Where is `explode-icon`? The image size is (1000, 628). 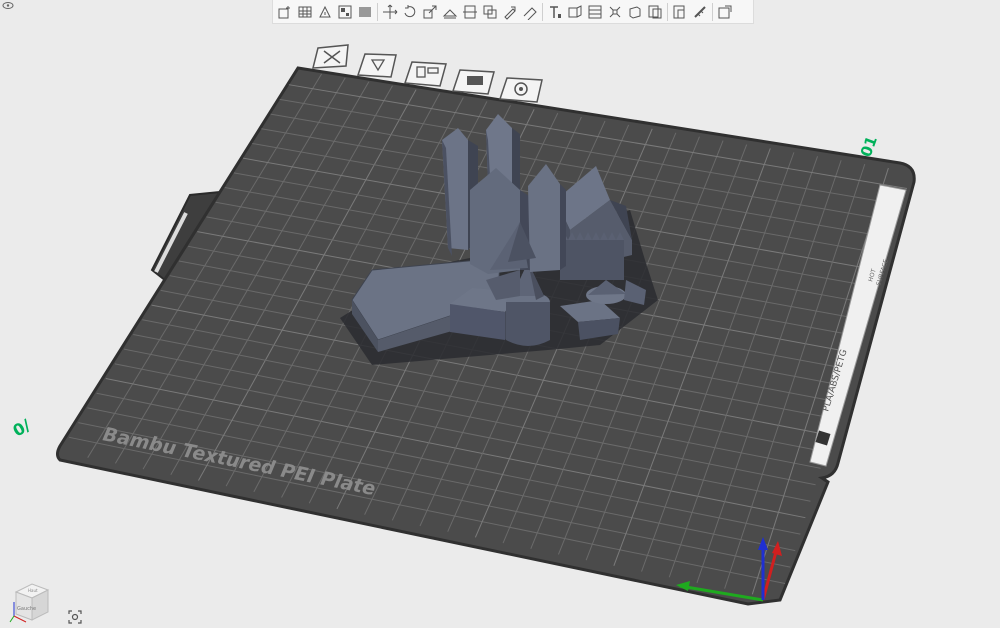 explode-icon is located at coordinates (615, 11).